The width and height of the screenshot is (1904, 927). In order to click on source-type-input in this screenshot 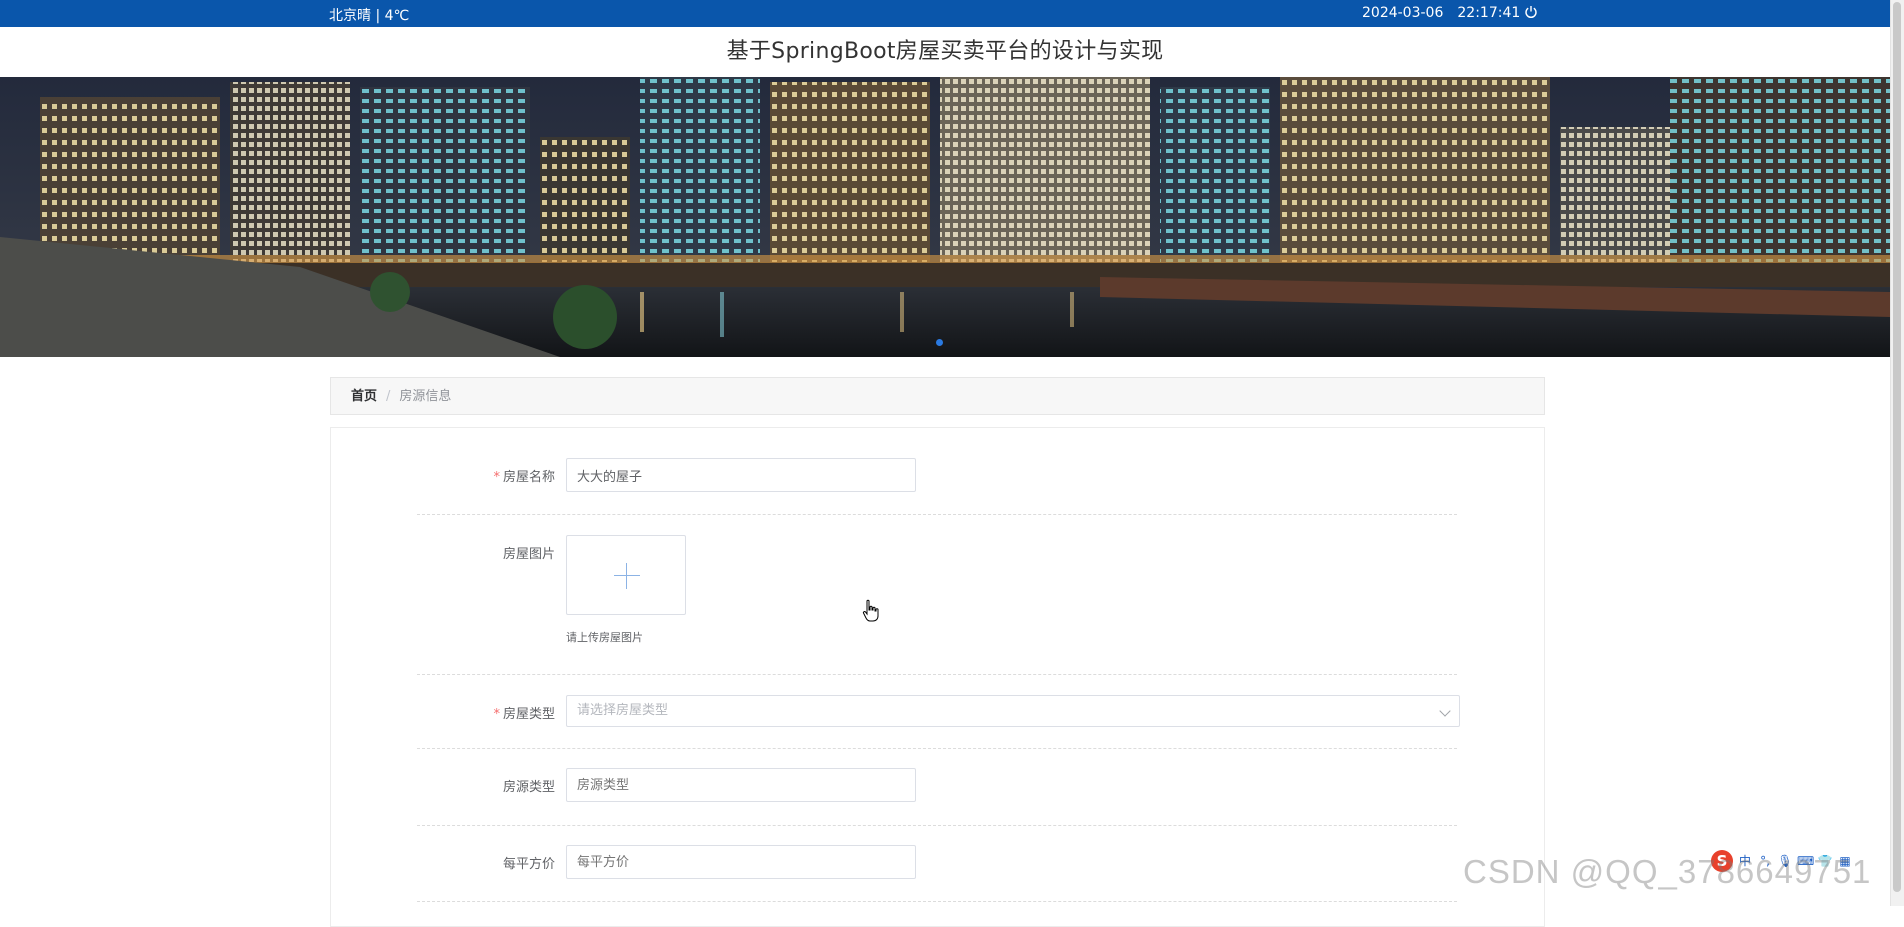, I will do `click(741, 785)`.